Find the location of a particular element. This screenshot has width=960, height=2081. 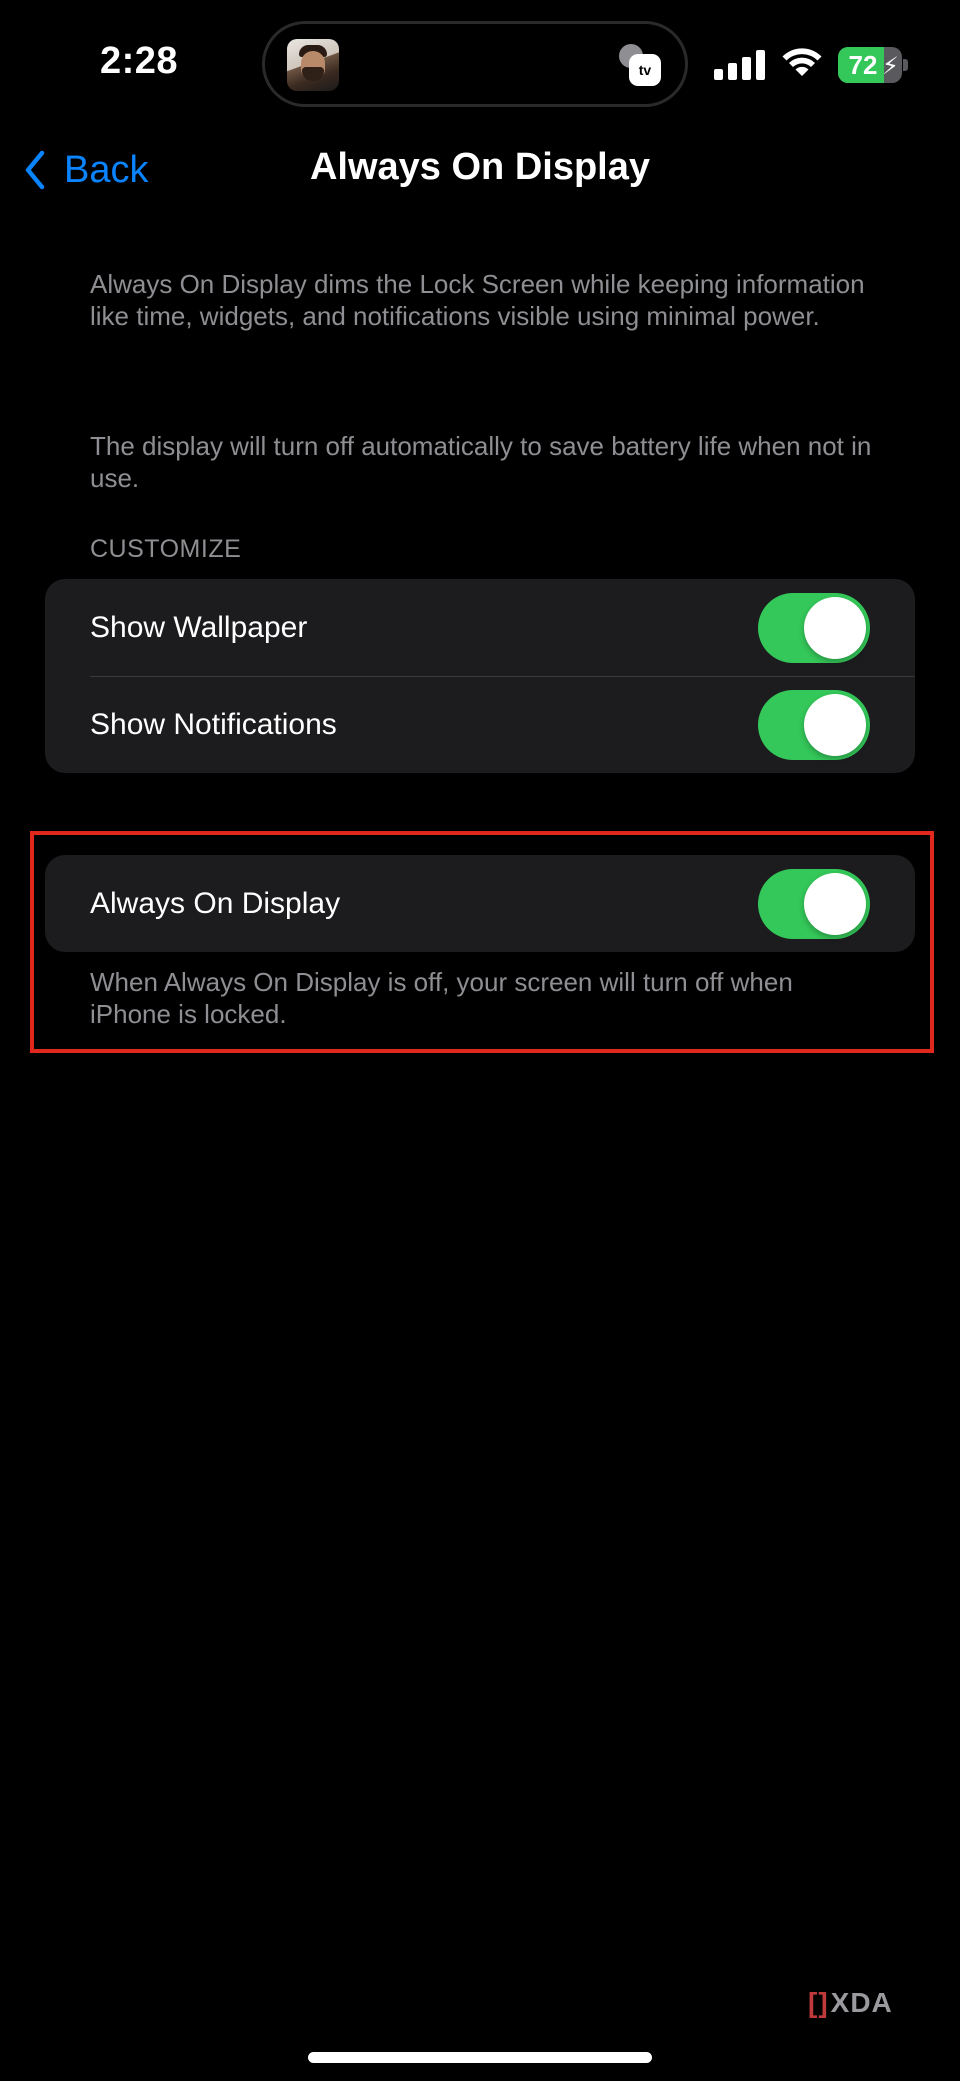

contact-avatar is located at coordinates (313, 65).